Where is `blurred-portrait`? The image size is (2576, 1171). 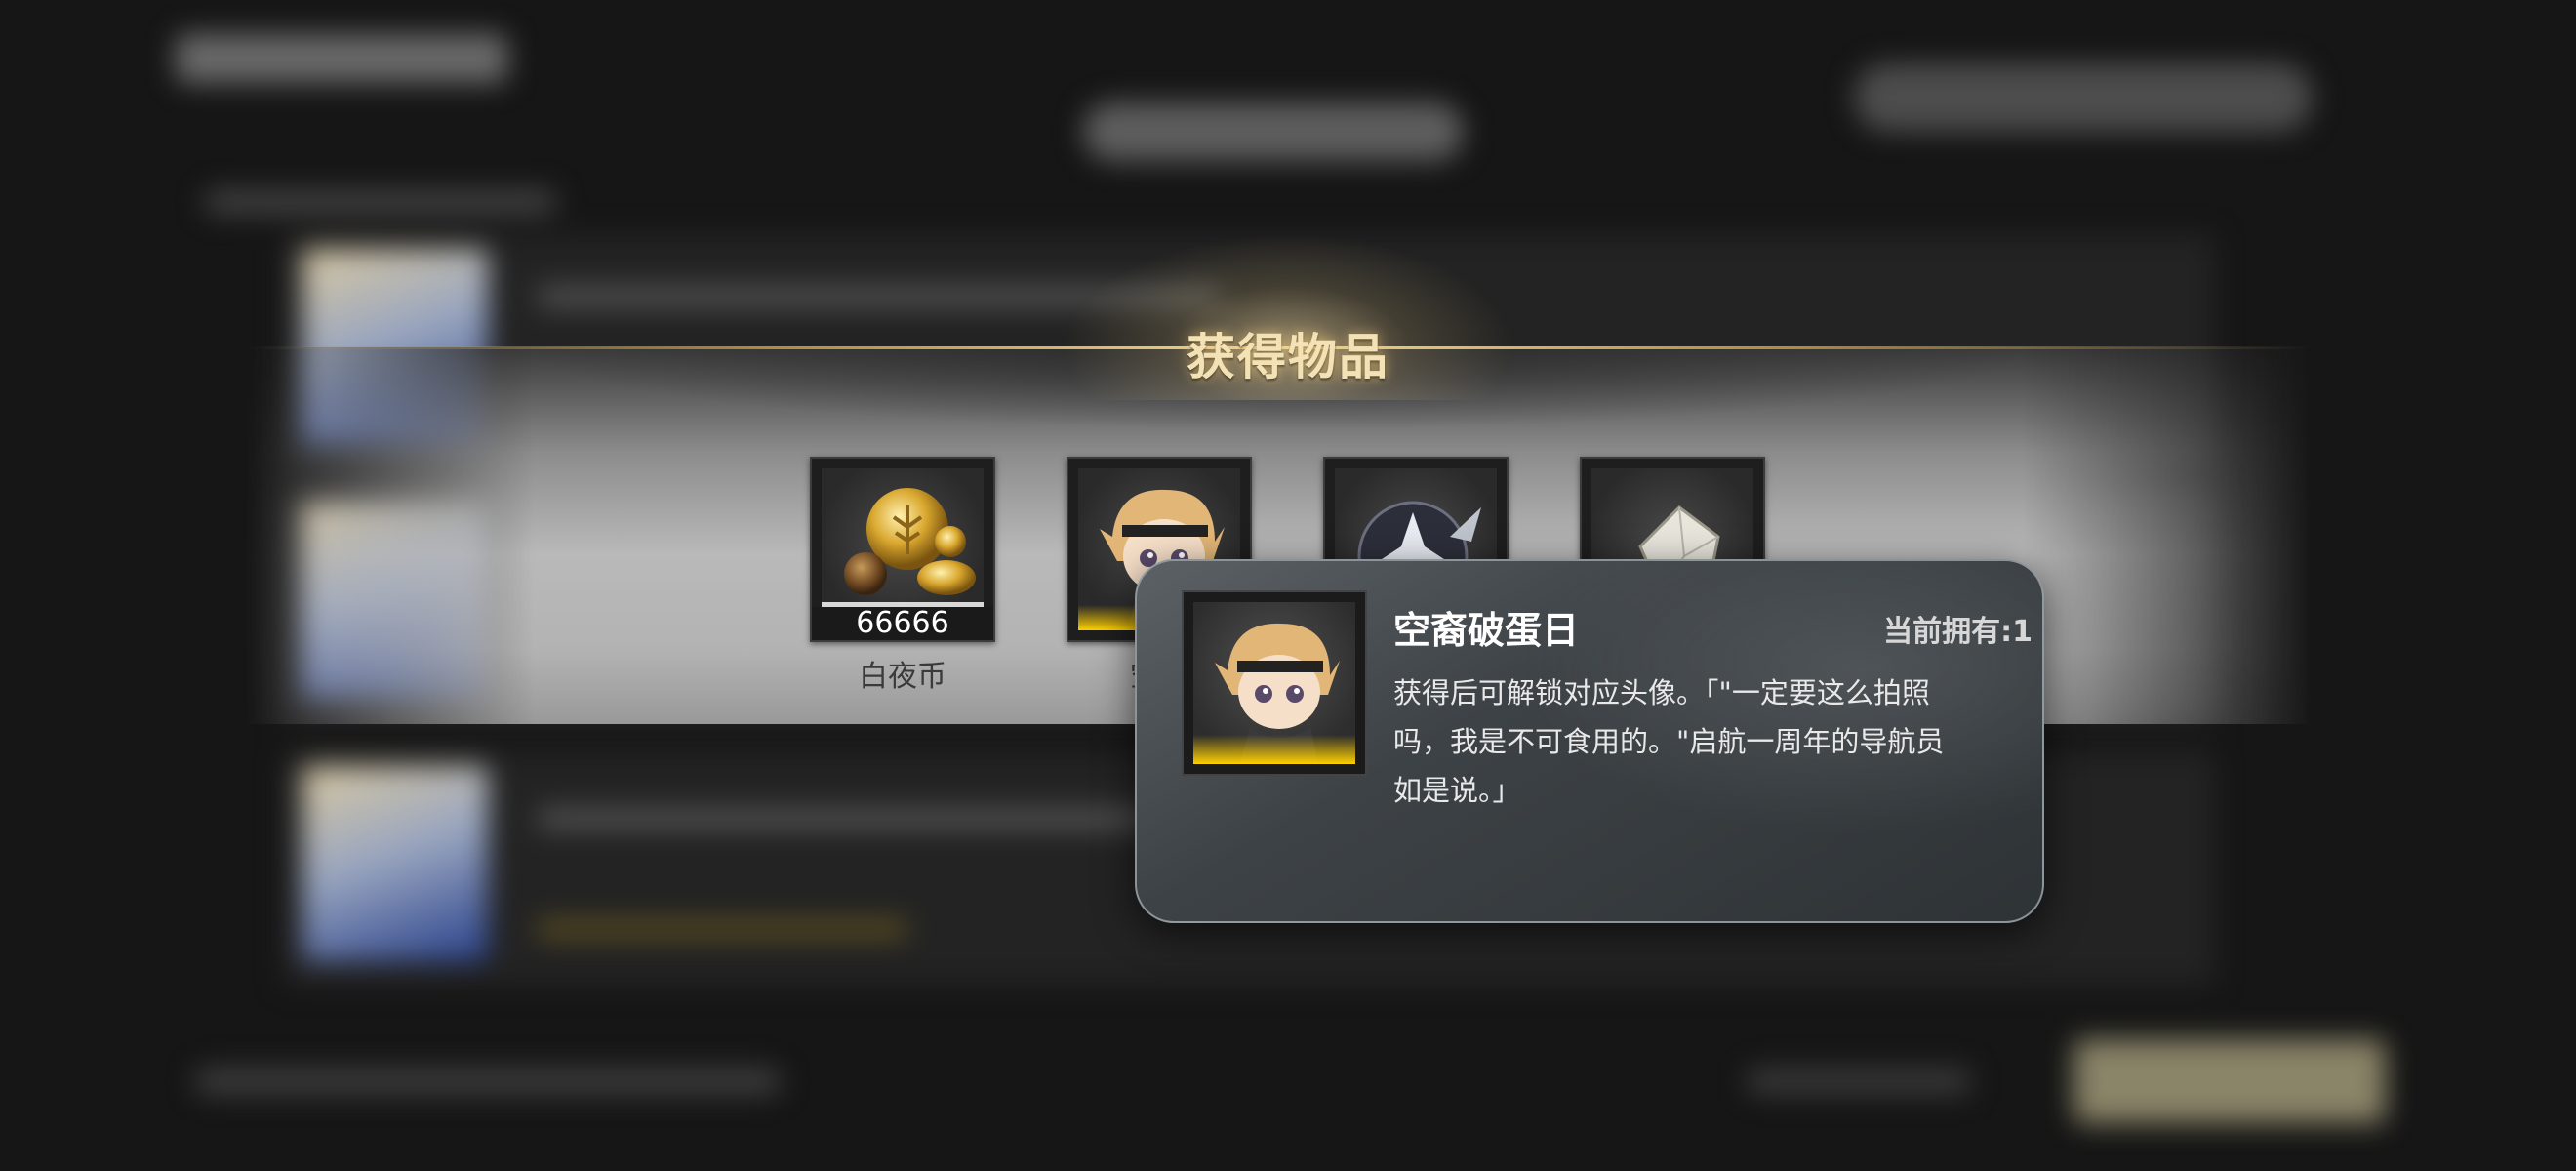
blurred-portrait is located at coordinates (395, 863).